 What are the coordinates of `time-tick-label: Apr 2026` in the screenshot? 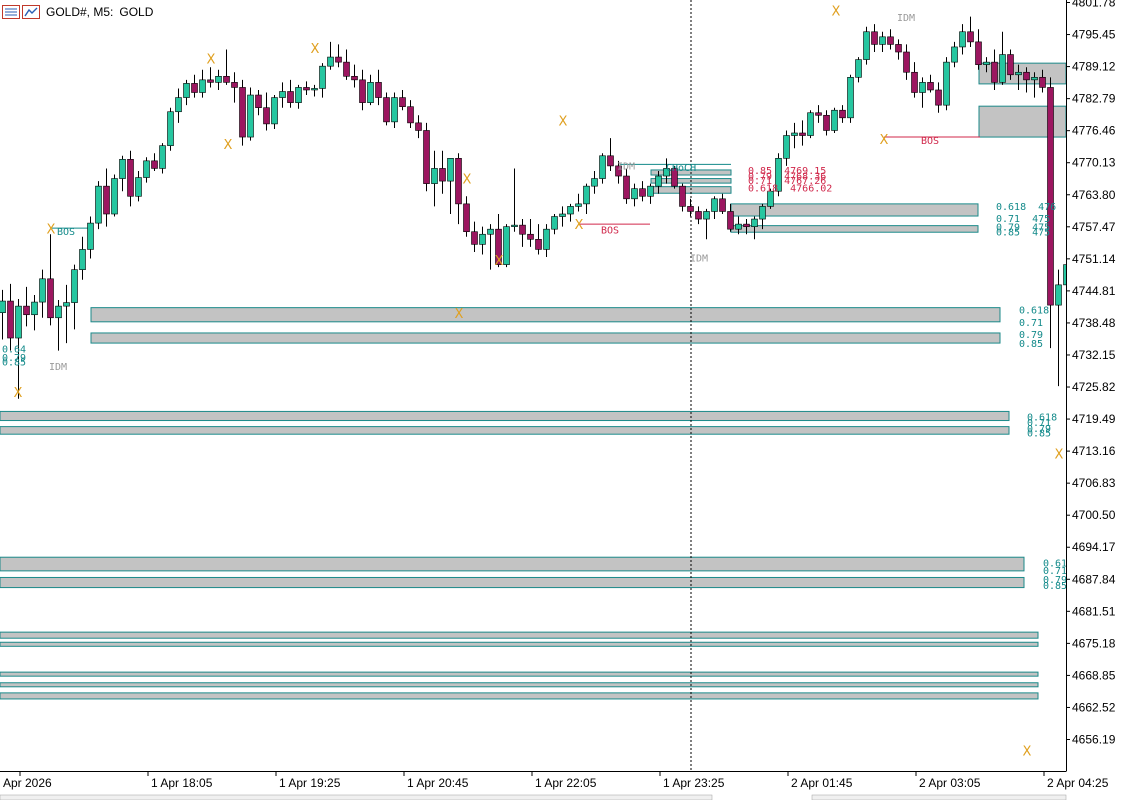 It's located at (27, 783).